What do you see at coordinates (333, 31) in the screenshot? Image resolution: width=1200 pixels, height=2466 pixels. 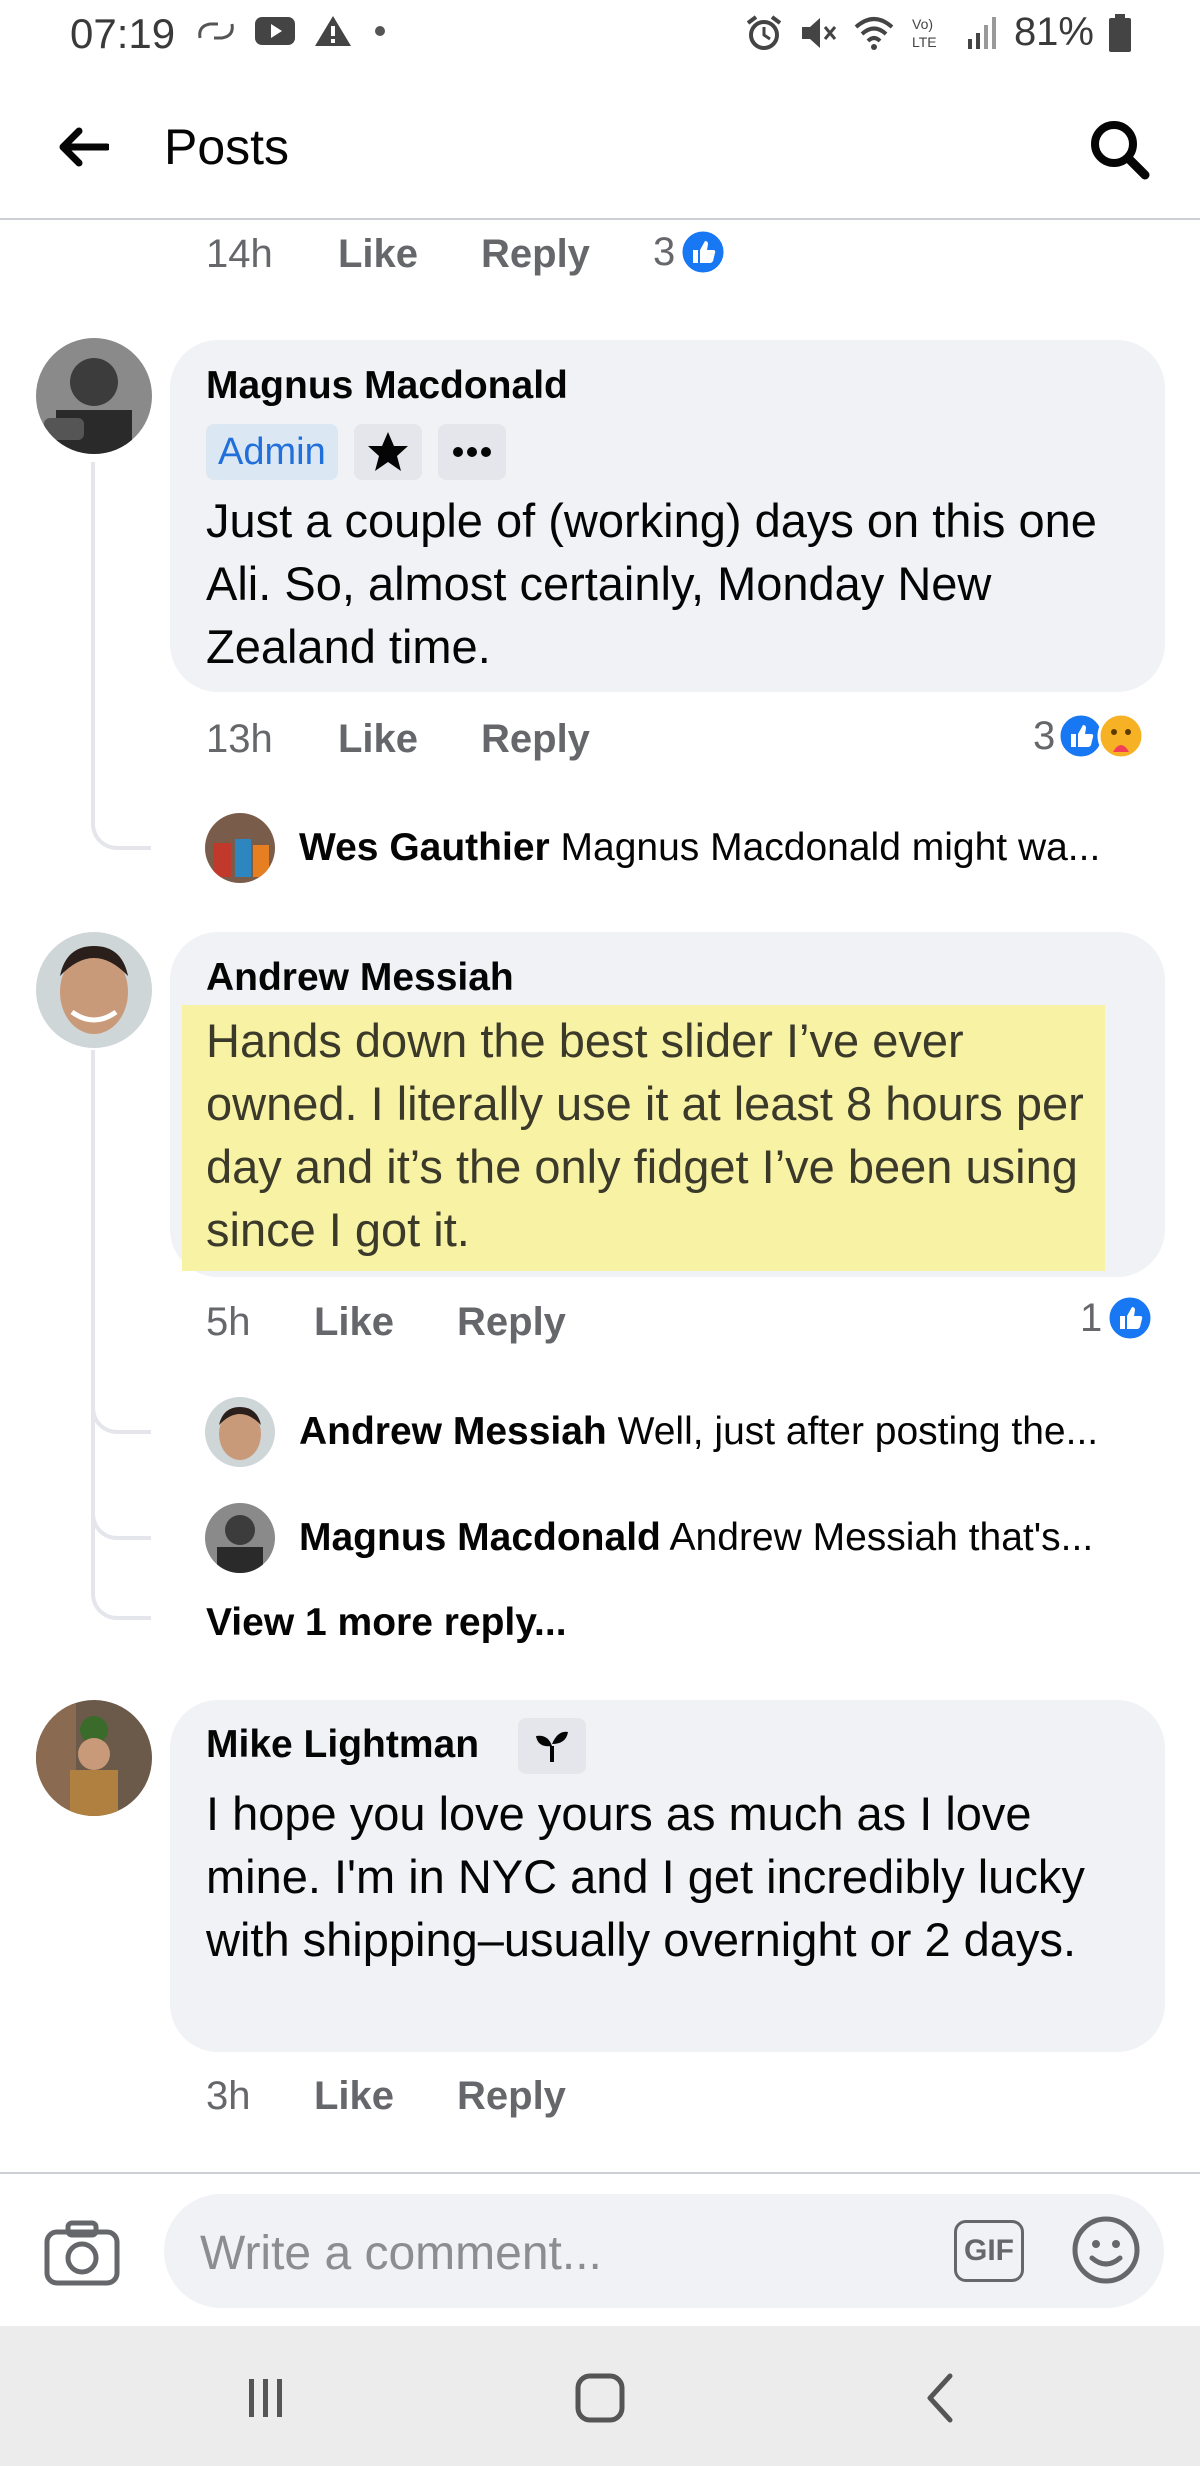 I see `warning-icon` at bounding box center [333, 31].